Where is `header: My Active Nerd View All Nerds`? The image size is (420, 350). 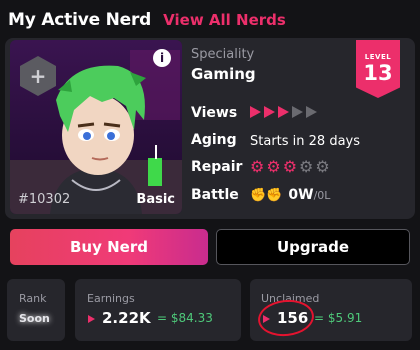
header: My Active Nerd View All Nerds is located at coordinates (147, 20).